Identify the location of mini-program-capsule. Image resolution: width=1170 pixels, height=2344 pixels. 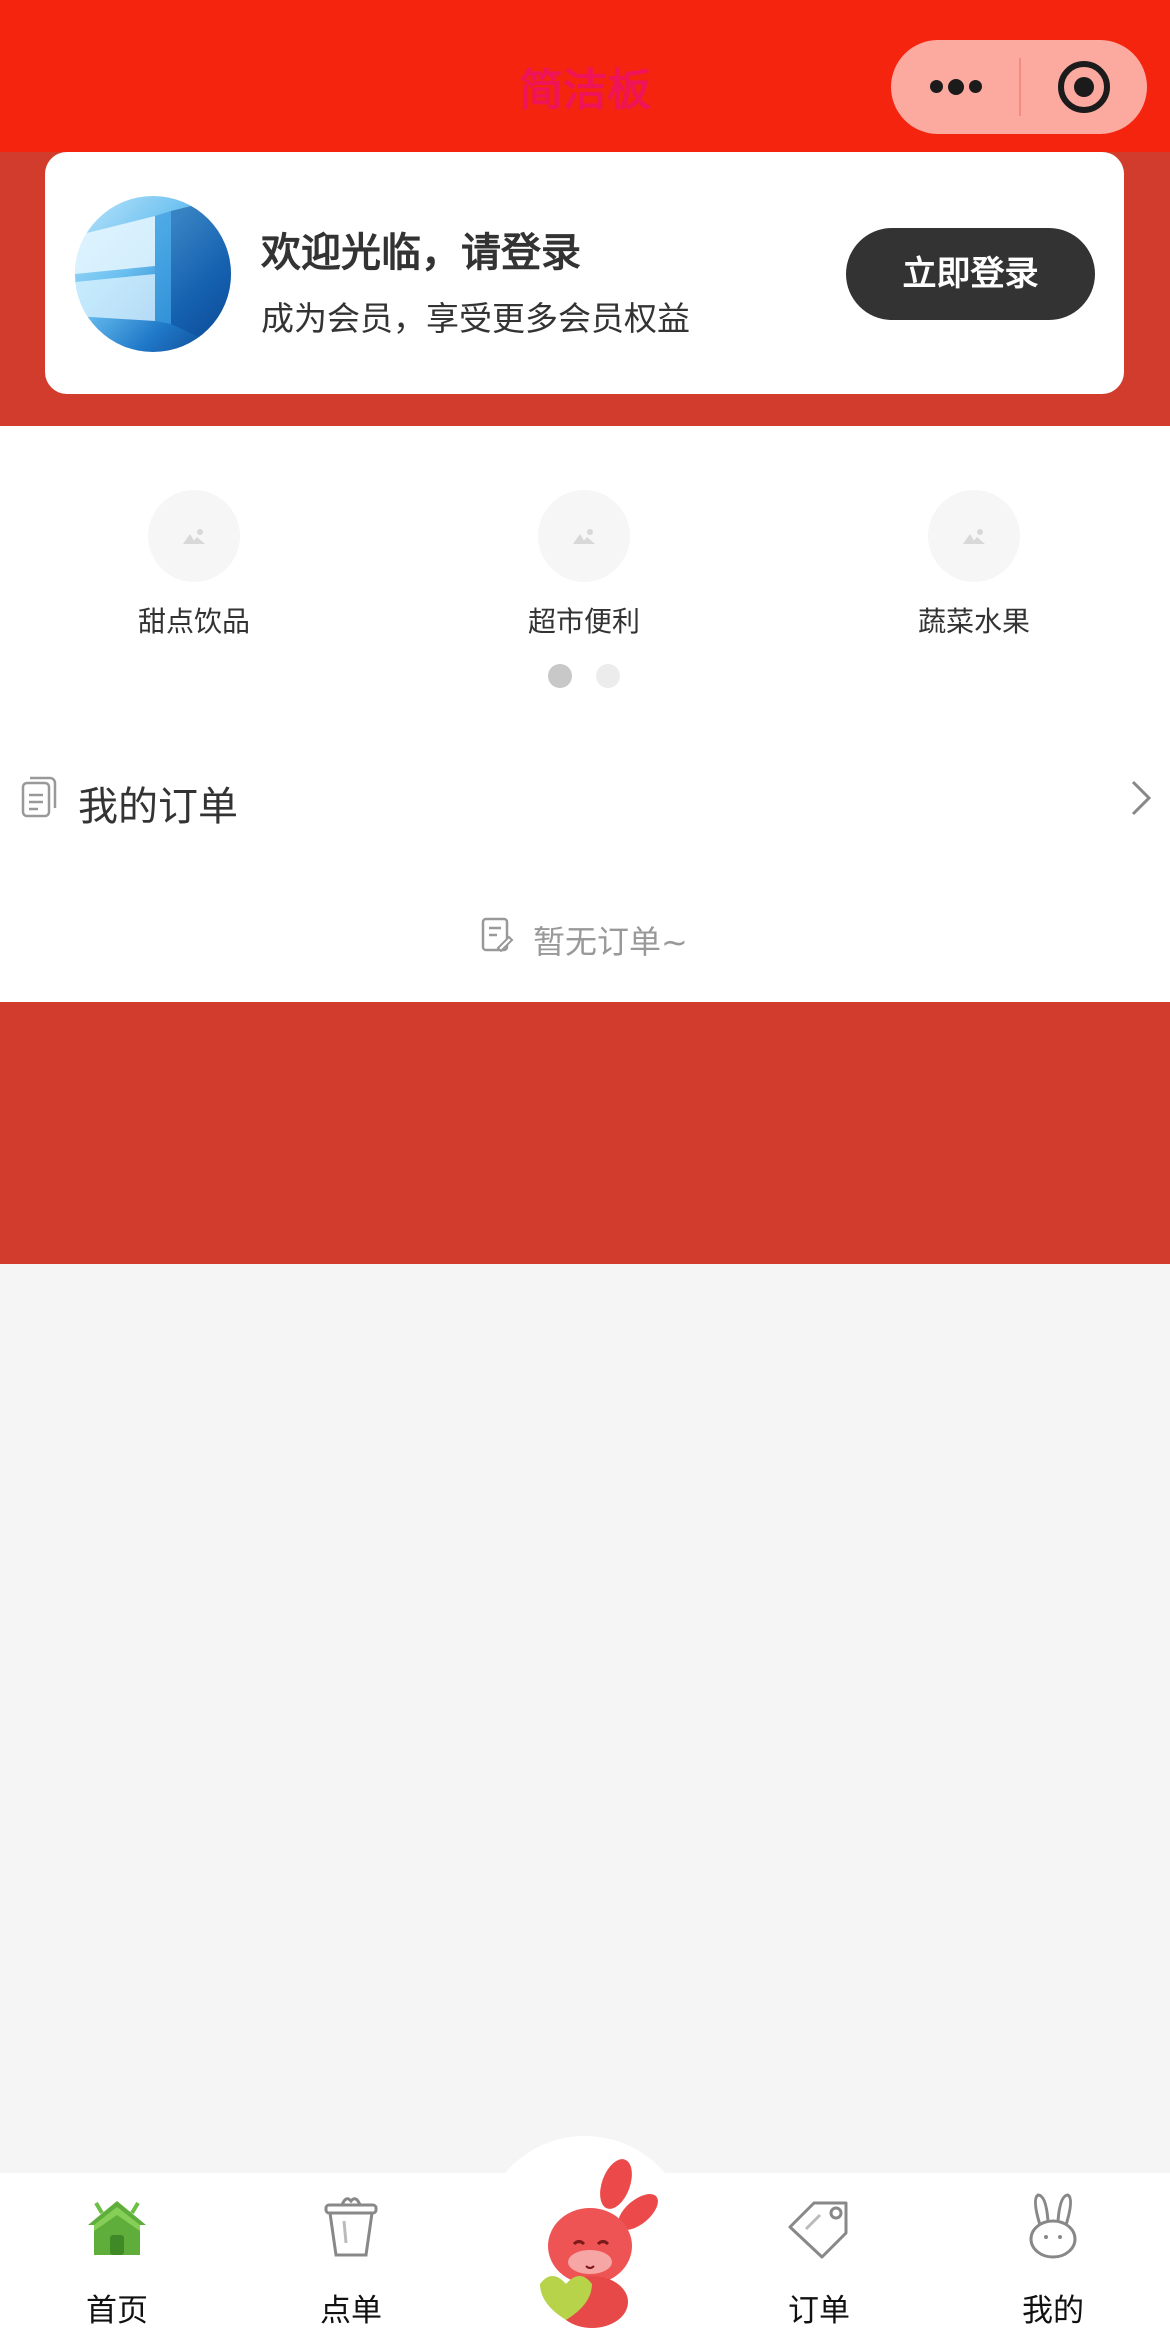
(1019, 87).